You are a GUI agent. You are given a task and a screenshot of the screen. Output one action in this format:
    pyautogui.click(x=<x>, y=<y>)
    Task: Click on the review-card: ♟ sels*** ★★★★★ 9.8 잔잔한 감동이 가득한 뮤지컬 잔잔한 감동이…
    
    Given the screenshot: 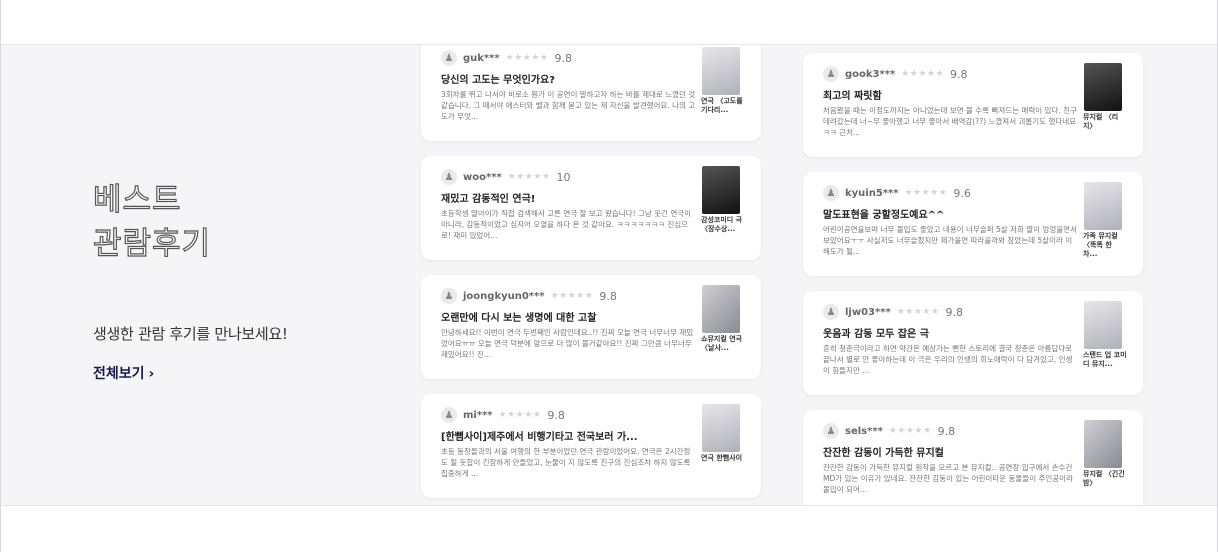 What is the action you would take?
    pyautogui.click(x=973, y=457)
    